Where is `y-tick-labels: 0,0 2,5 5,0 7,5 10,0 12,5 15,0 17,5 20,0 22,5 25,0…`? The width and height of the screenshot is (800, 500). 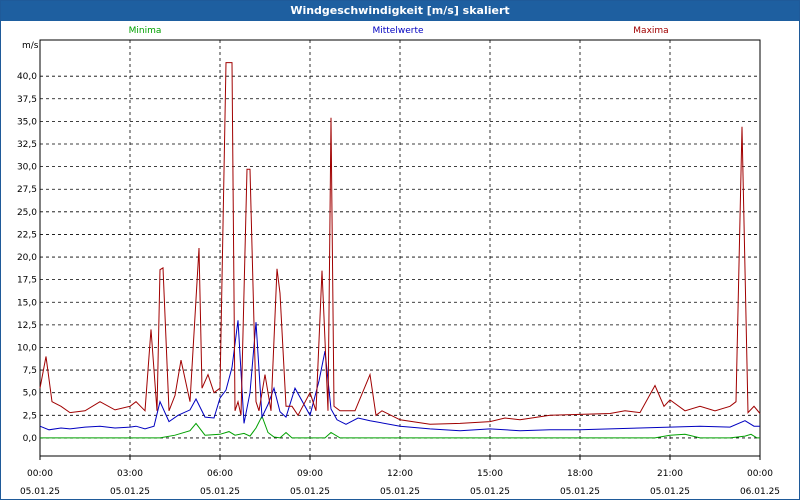 y-tick-labels: 0,0 2,5 5,0 7,5 10,0 12,5 15,0 17,5 20,0 22,5 25,0… is located at coordinates (27, 258).